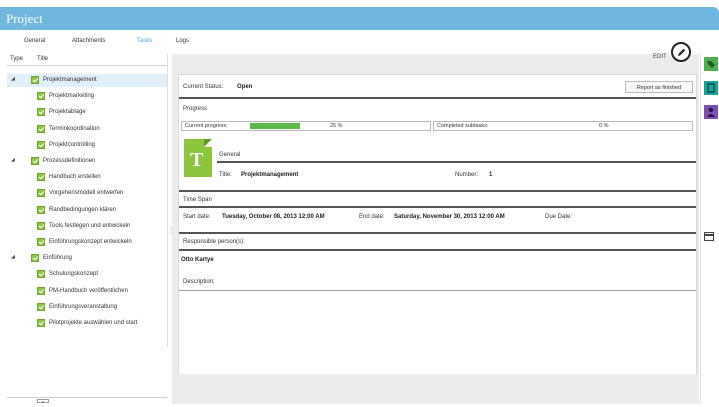 The image size is (719, 407). I want to click on start-date-label: Start date:, so click(197, 217).